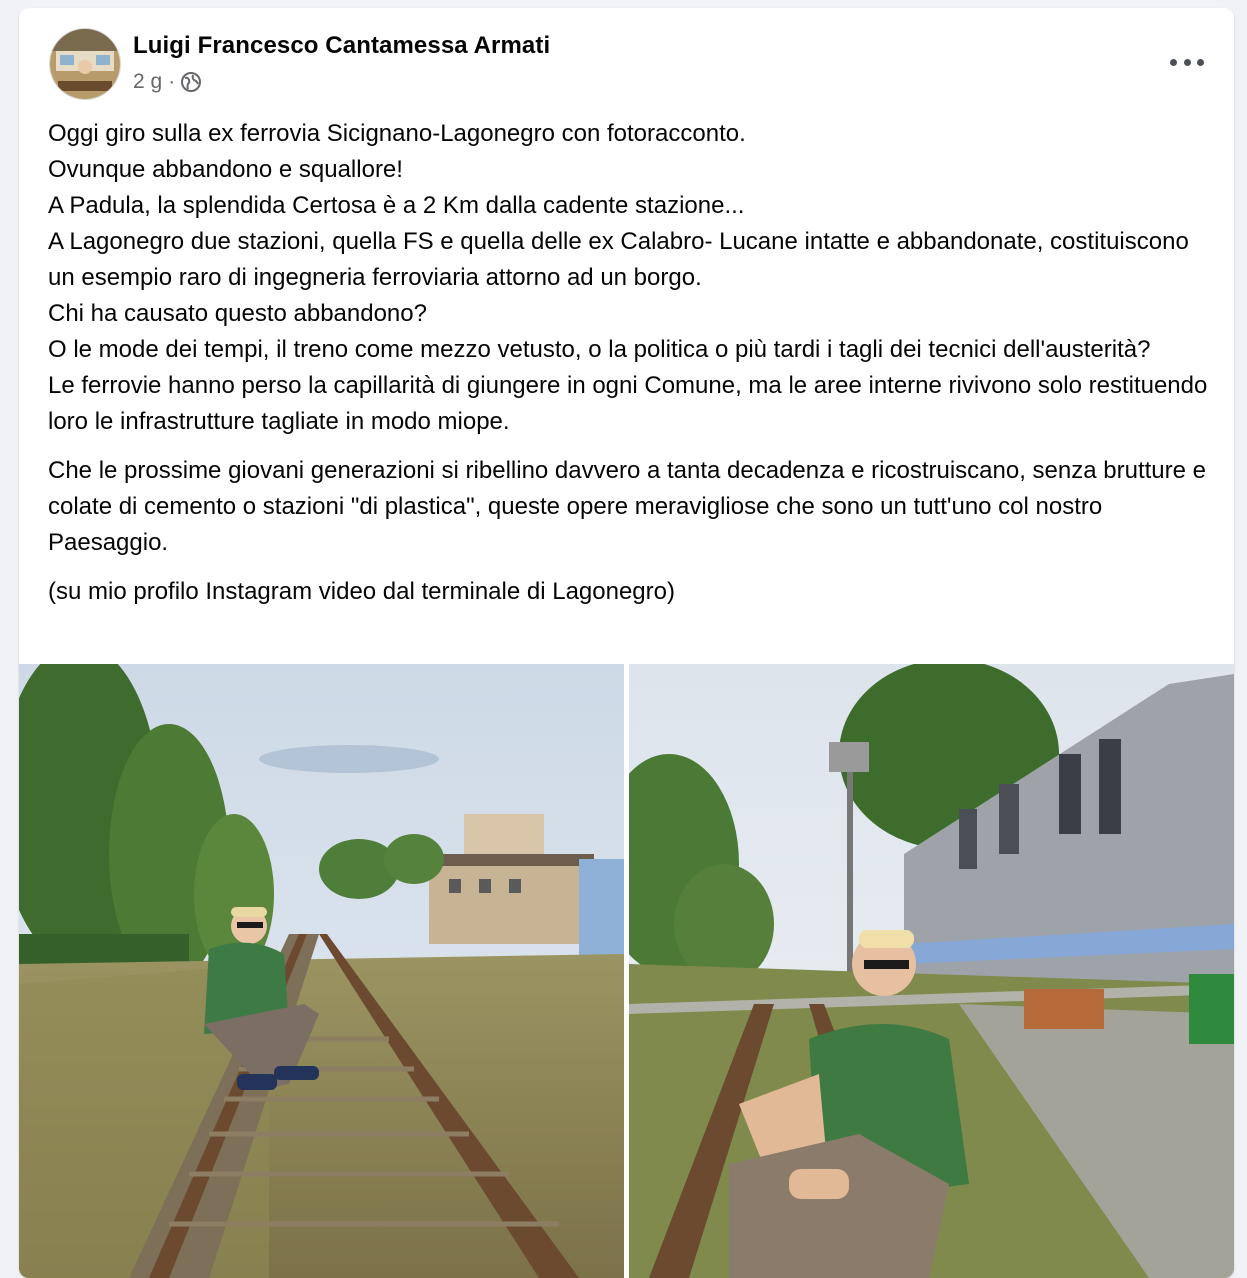  I want to click on post-time: 2 g, so click(147, 82).